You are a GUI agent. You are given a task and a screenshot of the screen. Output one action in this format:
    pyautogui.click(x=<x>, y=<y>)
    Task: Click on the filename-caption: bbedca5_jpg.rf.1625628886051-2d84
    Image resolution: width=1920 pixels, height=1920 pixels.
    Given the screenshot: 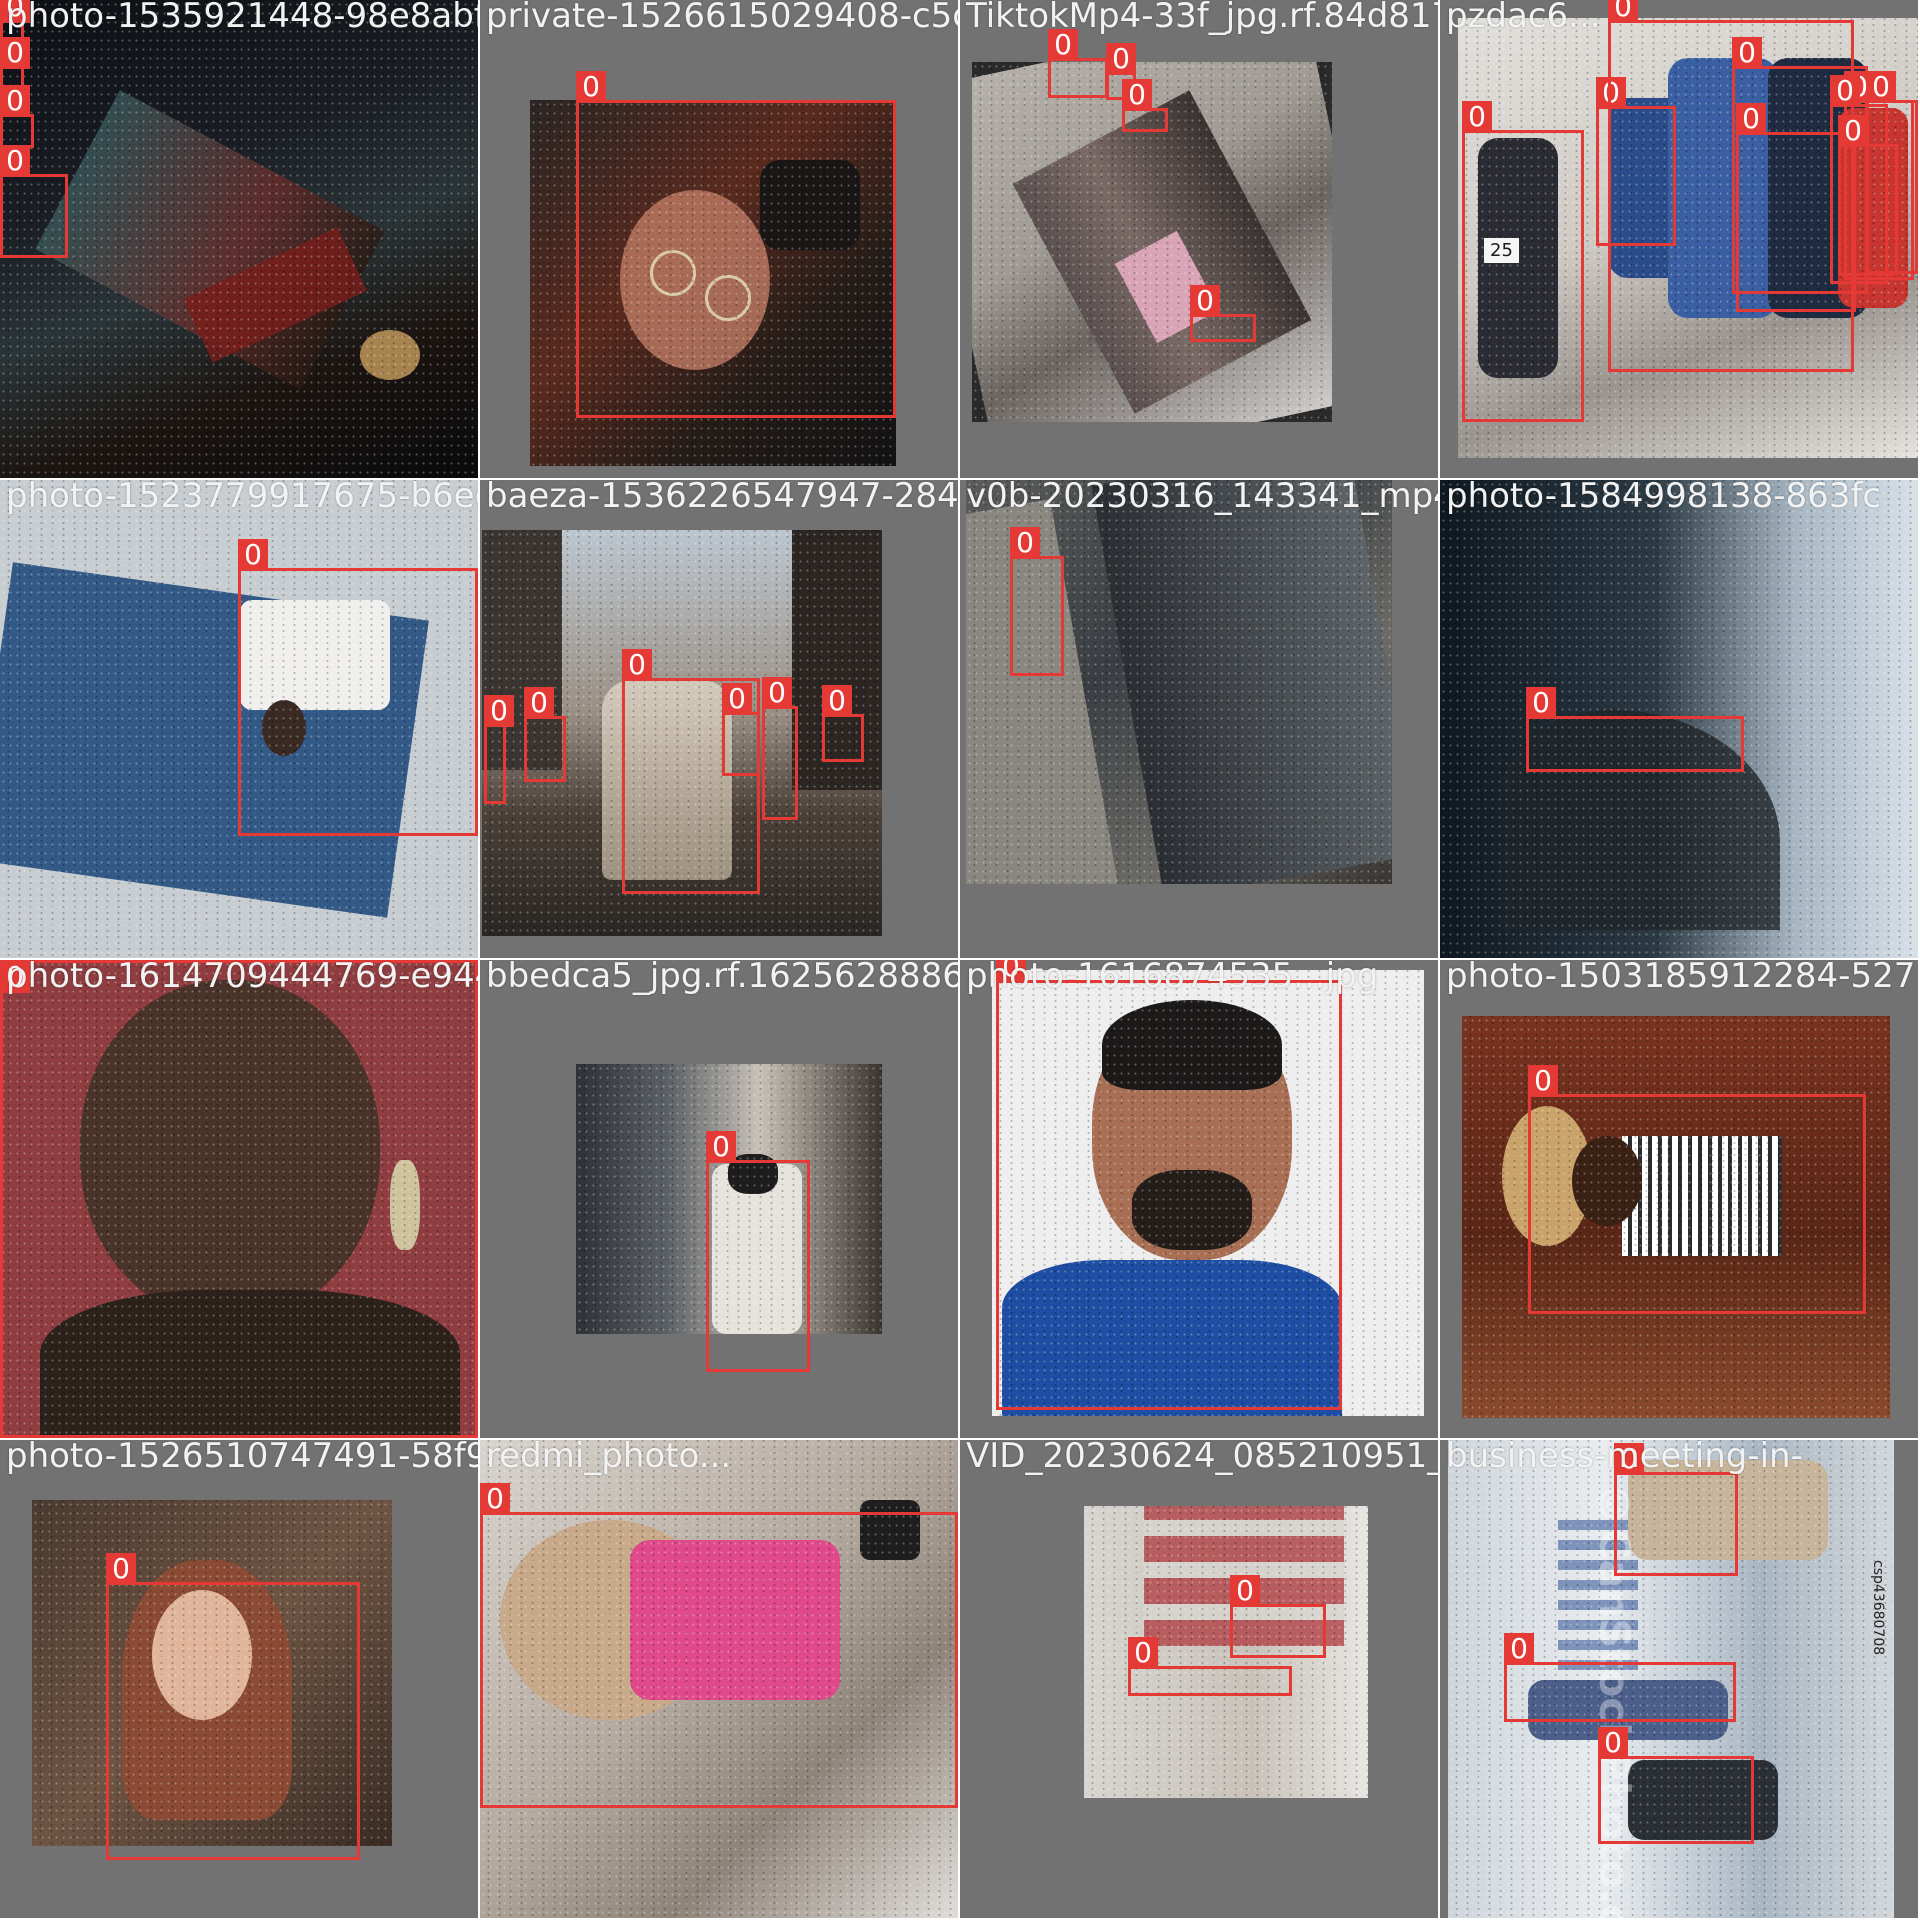 What is the action you would take?
    pyautogui.click(x=722, y=978)
    